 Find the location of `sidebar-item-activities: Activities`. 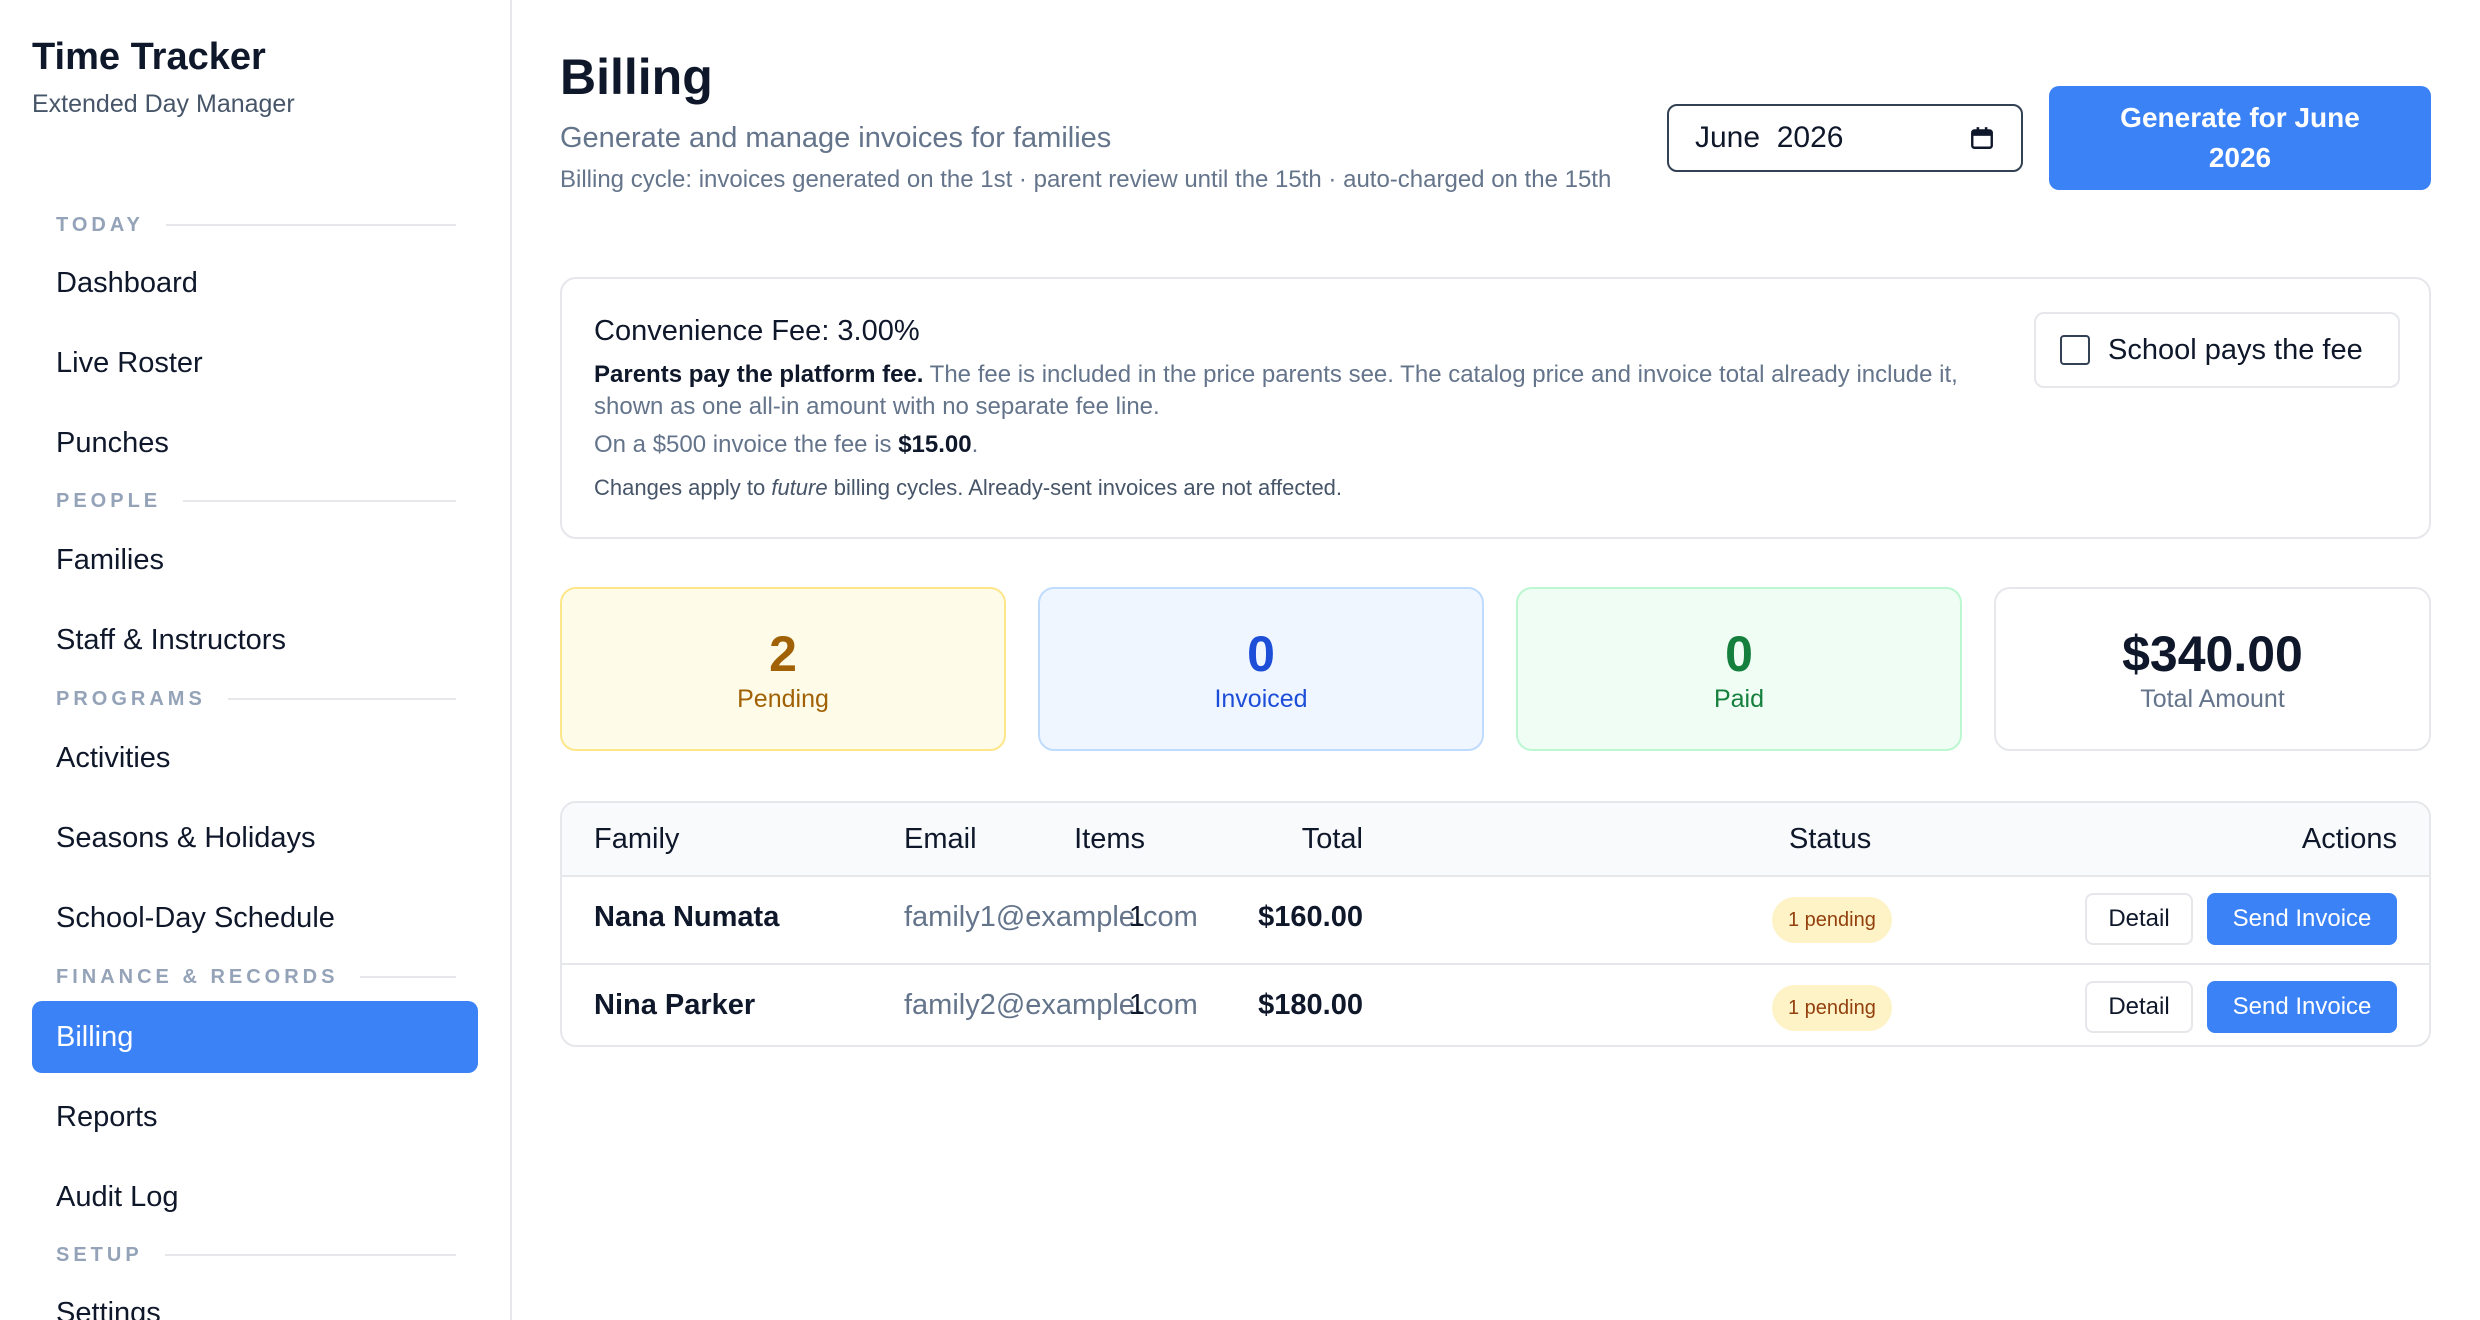

sidebar-item-activities: Activities is located at coordinates (255, 758).